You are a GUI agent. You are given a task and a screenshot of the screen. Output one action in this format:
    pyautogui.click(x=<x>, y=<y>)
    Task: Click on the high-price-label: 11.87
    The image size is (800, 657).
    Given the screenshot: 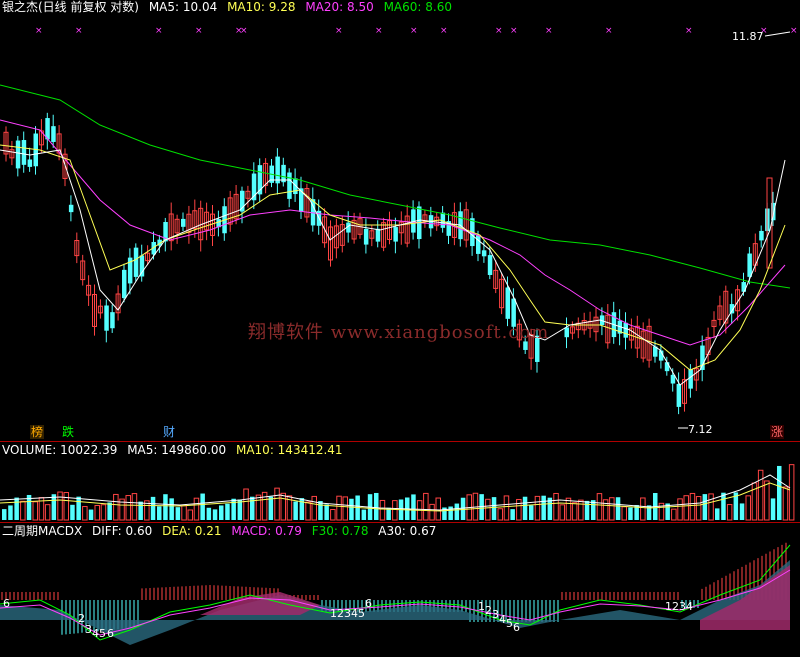 What is the action you would take?
    pyautogui.click(x=748, y=36)
    